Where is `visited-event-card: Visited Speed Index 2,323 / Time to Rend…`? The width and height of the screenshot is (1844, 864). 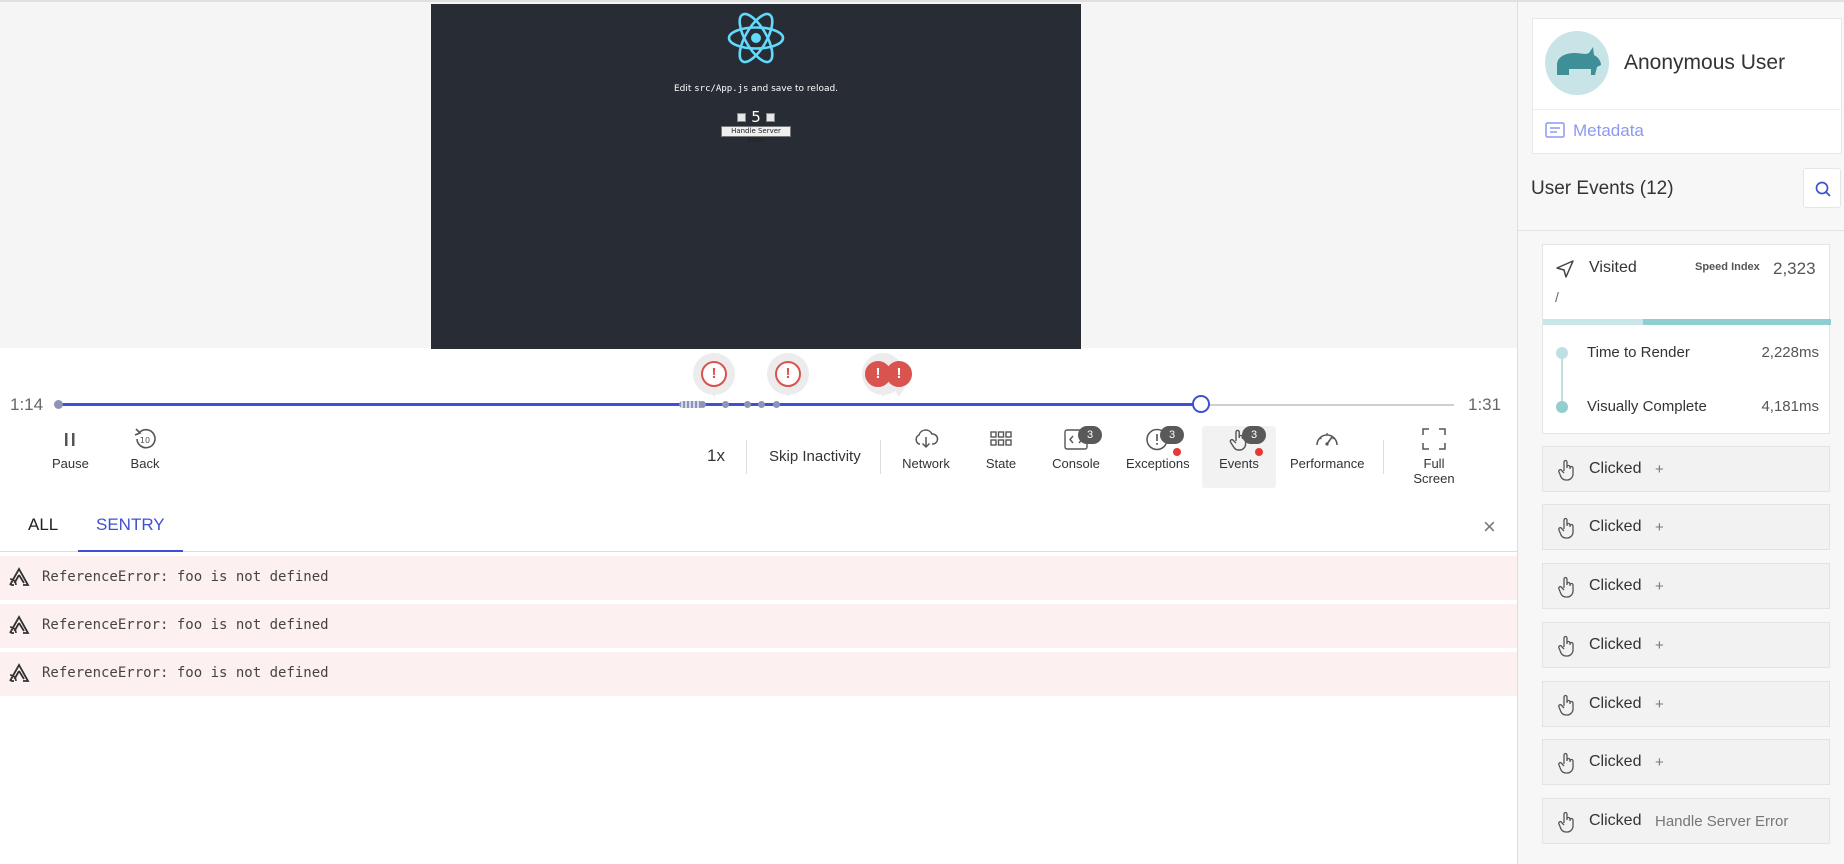
visited-event-card: Visited Speed Index 2,323 / Time to Rend… is located at coordinates (1686, 339).